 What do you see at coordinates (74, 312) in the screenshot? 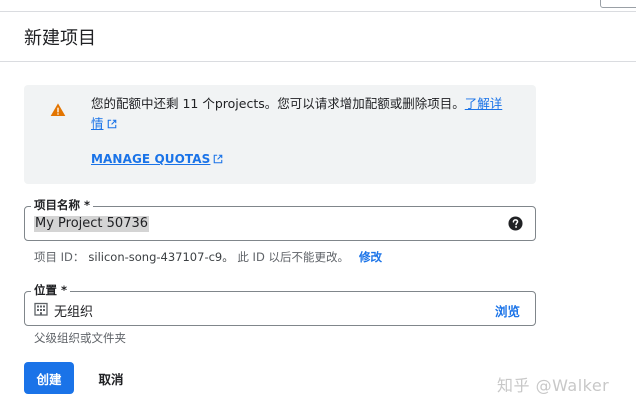
I see `location-value: 无组织` at bounding box center [74, 312].